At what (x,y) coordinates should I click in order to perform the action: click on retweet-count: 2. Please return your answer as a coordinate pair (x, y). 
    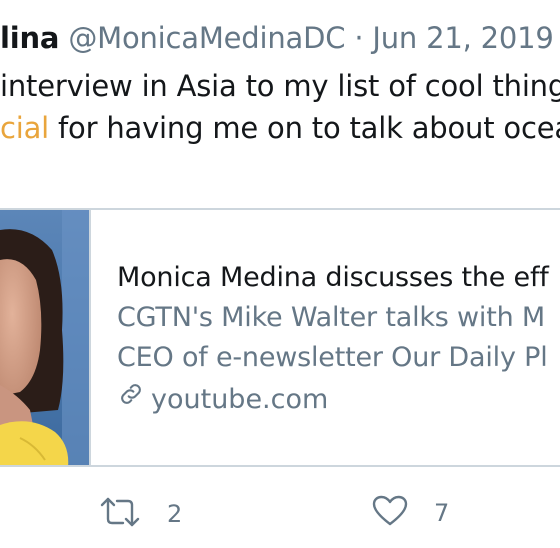
    Looking at the image, I should click on (175, 514).